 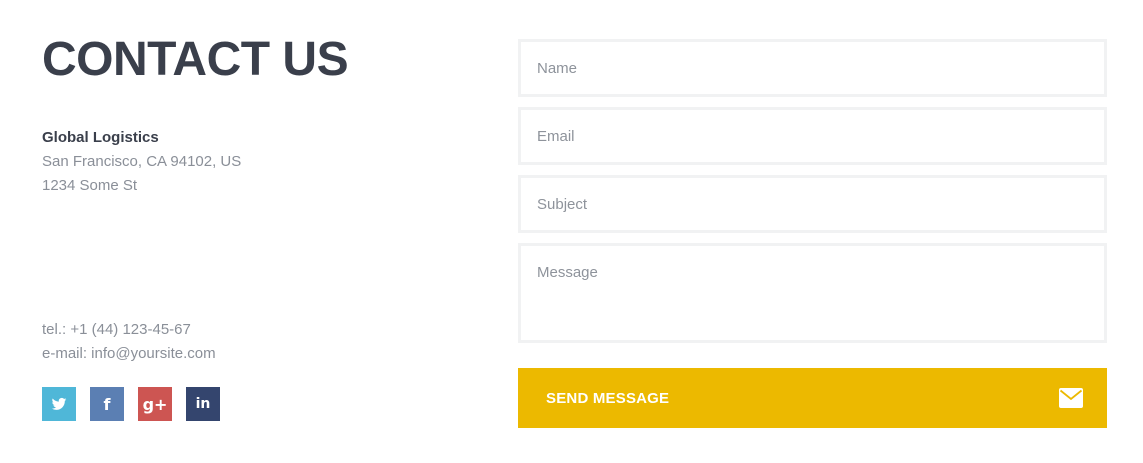 I want to click on twitter-bird-icon, so click(x=59, y=403).